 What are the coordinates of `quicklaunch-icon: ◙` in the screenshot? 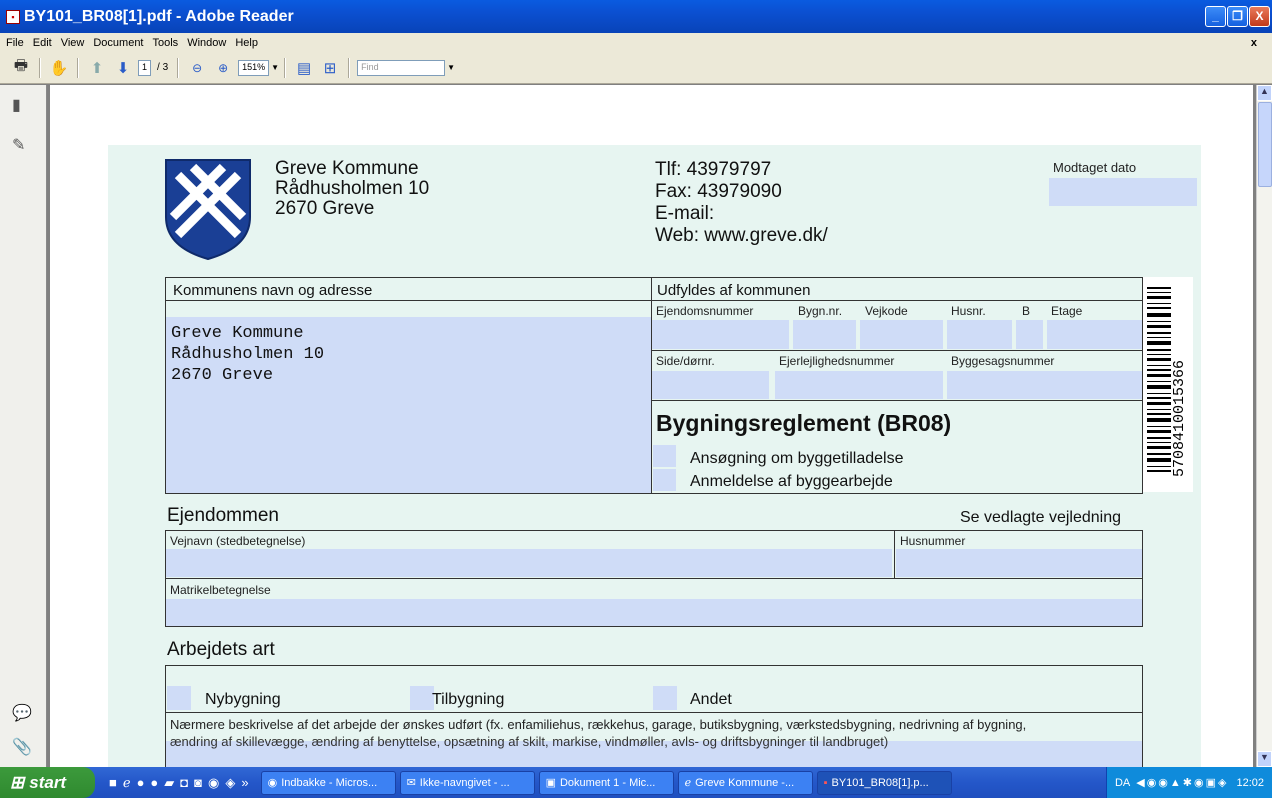 It's located at (198, 782).